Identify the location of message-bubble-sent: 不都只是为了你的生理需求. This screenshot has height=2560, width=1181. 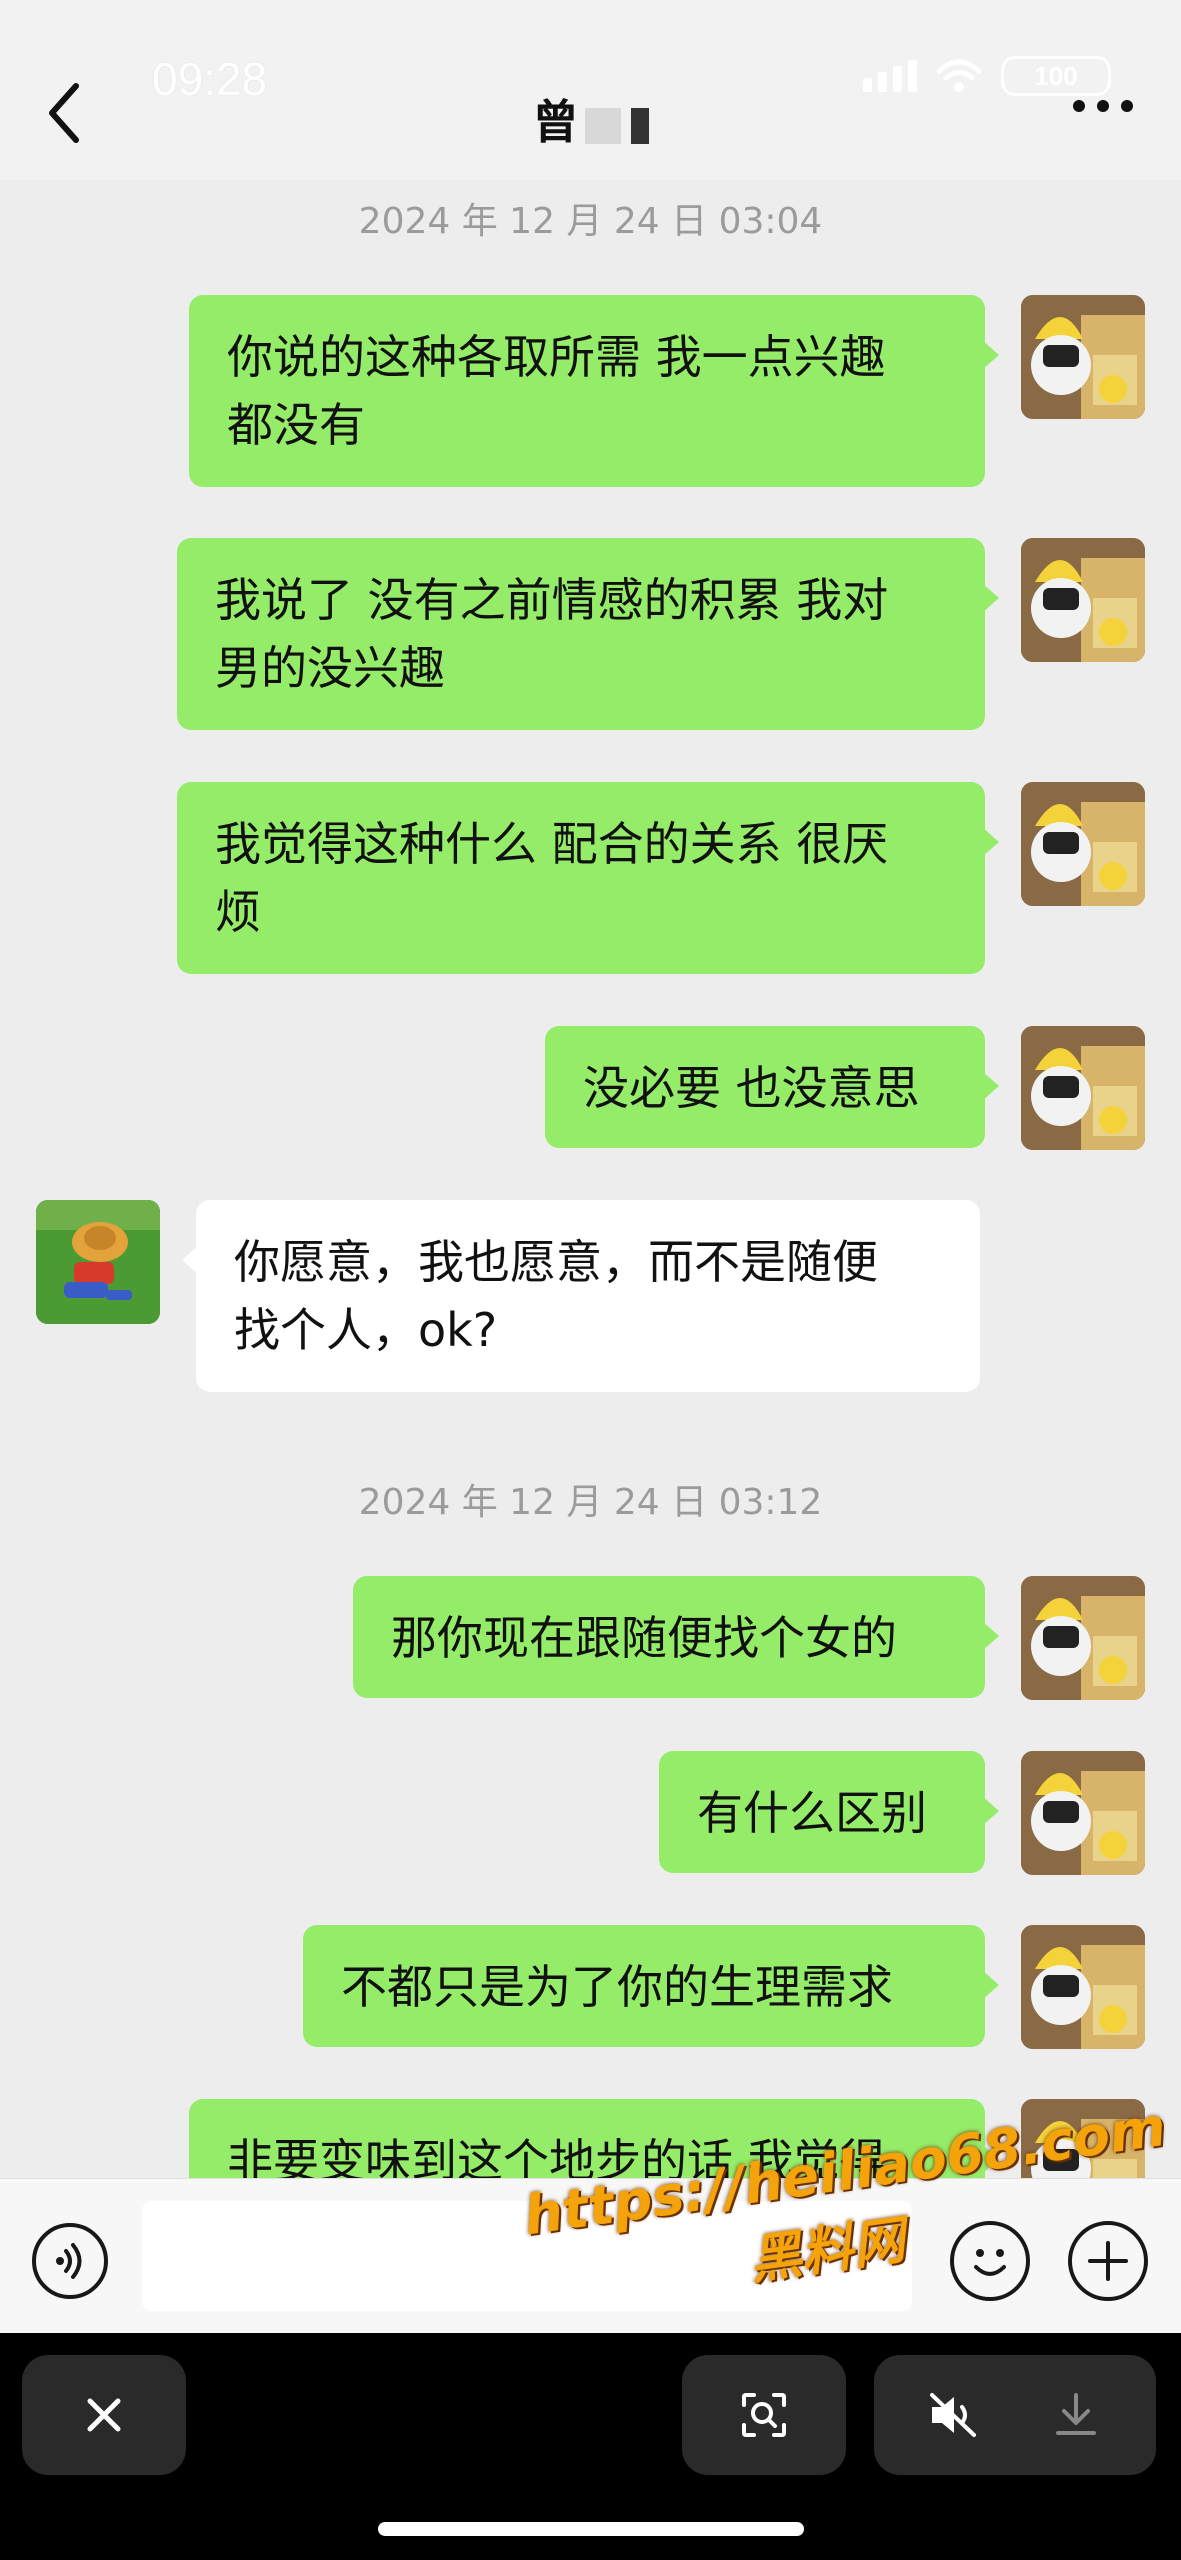
(651, 1986).